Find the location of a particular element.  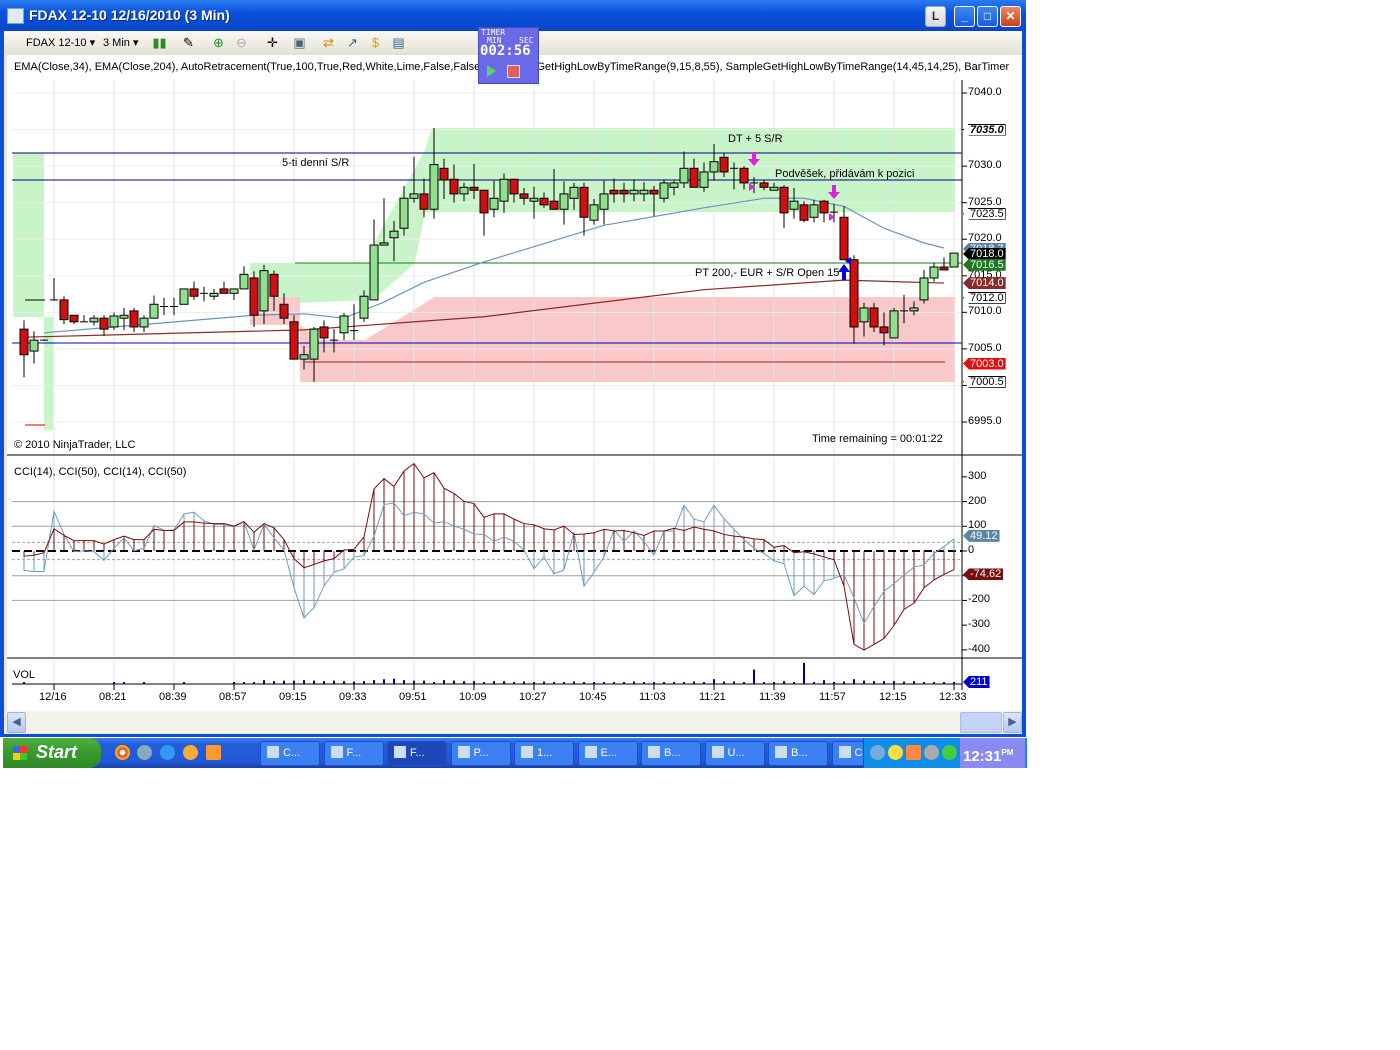

time-axis-label: 09:51 is located at coordinates (413, 697).